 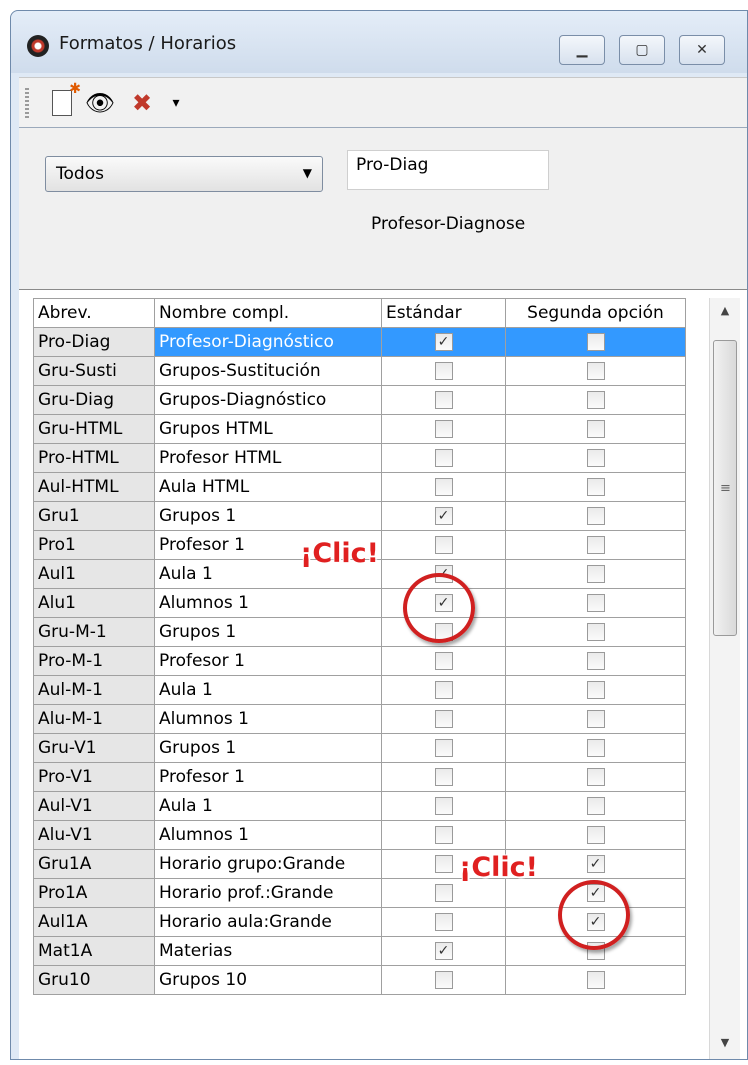 What do you see at coordinates (725, 488) in the screenshot?
I see `scroll-thumb: ≡` at bounding box center [725, 488].